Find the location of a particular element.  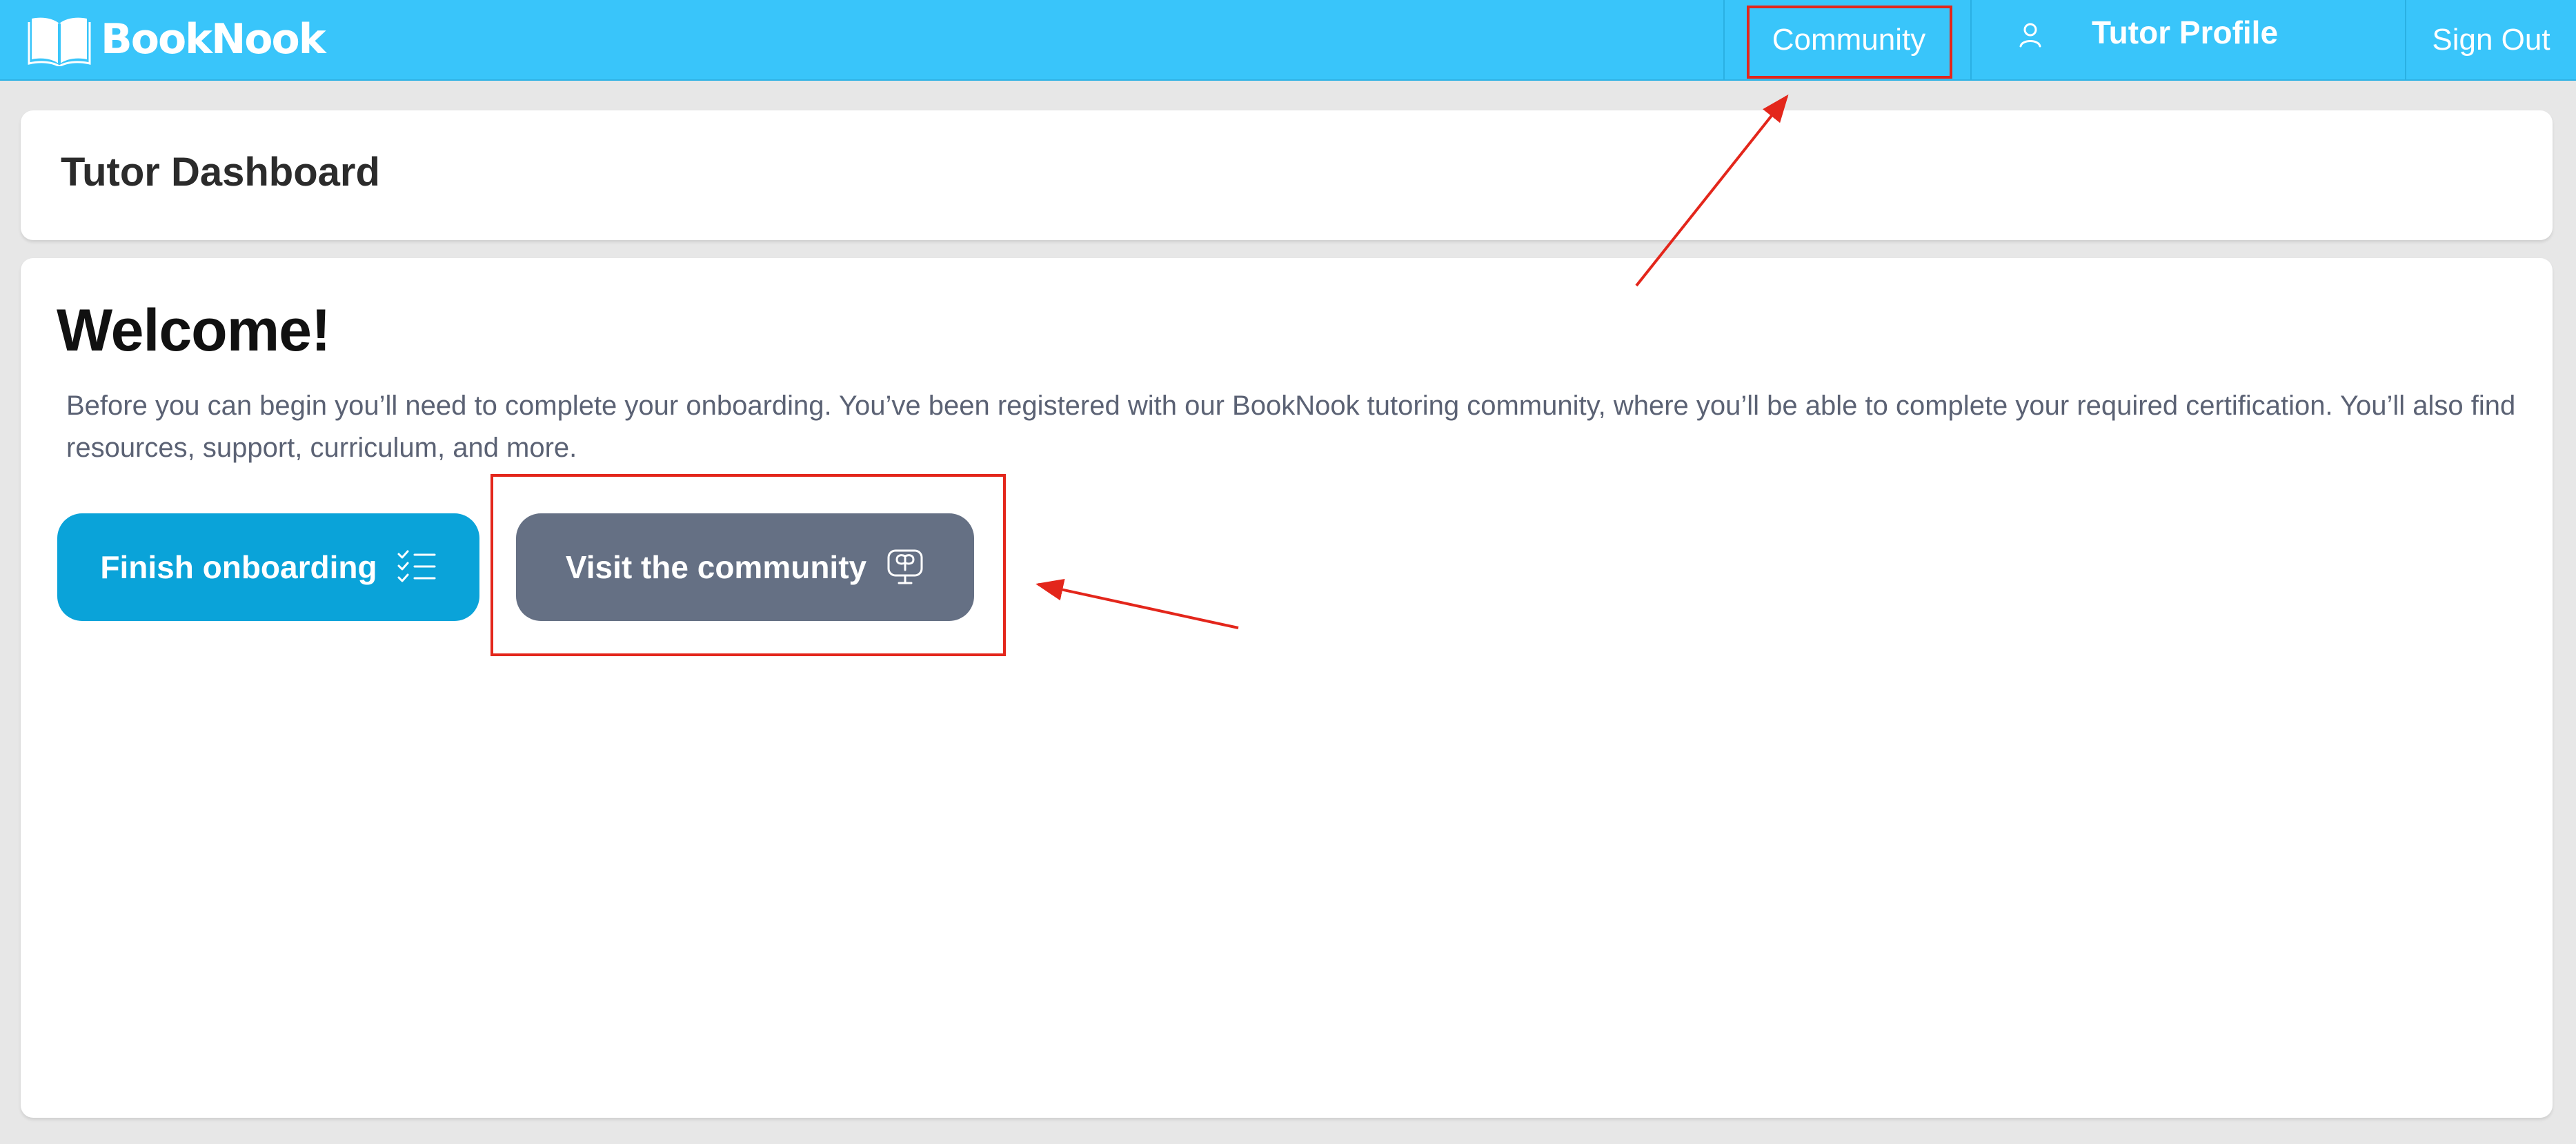

checklist-icon is located at coordinates (416, 566).